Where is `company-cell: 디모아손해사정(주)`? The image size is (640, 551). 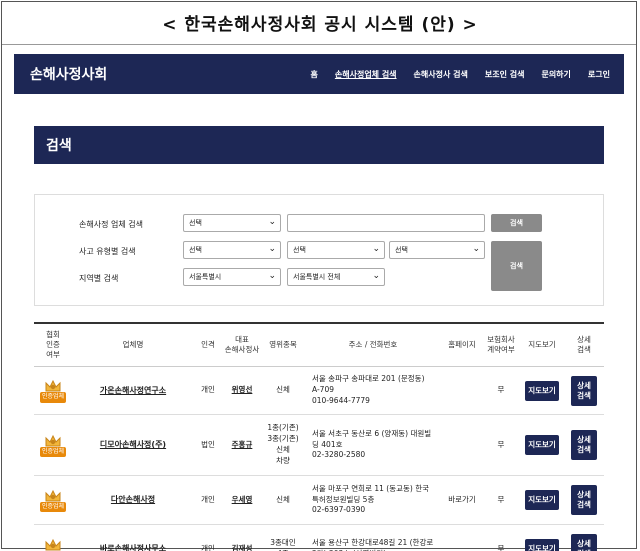
company-cell: 디모아손해사정(주) is located at coordinates (133, 445).